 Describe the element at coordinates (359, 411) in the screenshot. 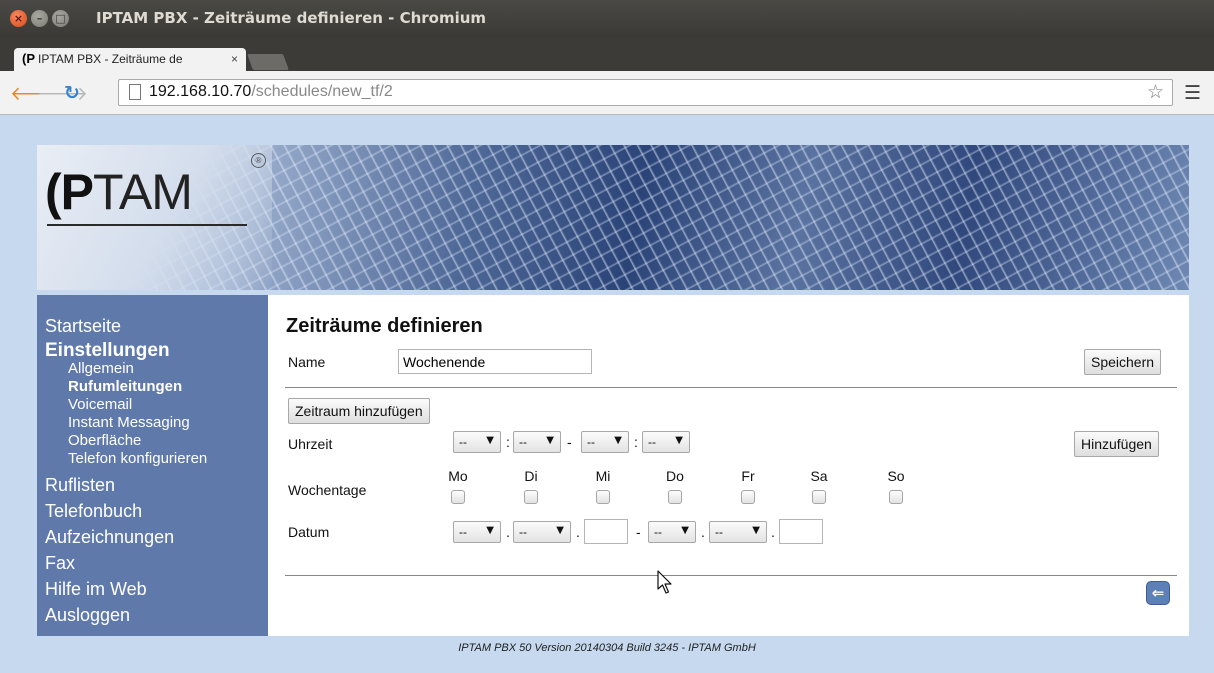

I see `add-period-button: Zeitraum hinzufügen` at that location.